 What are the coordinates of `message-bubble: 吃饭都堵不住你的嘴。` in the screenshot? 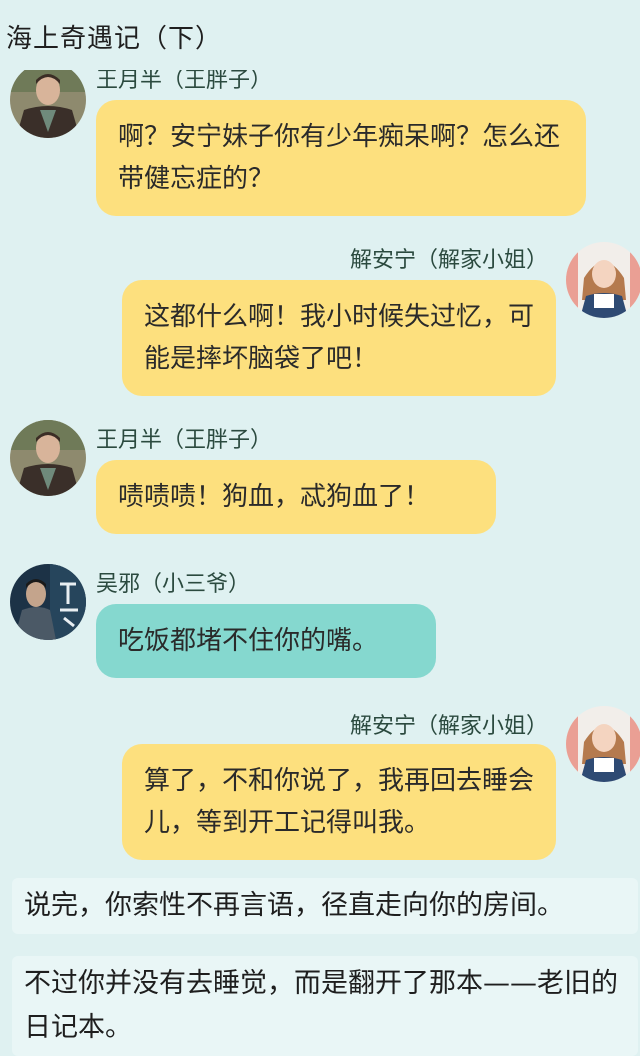 It's located at (266, 641).